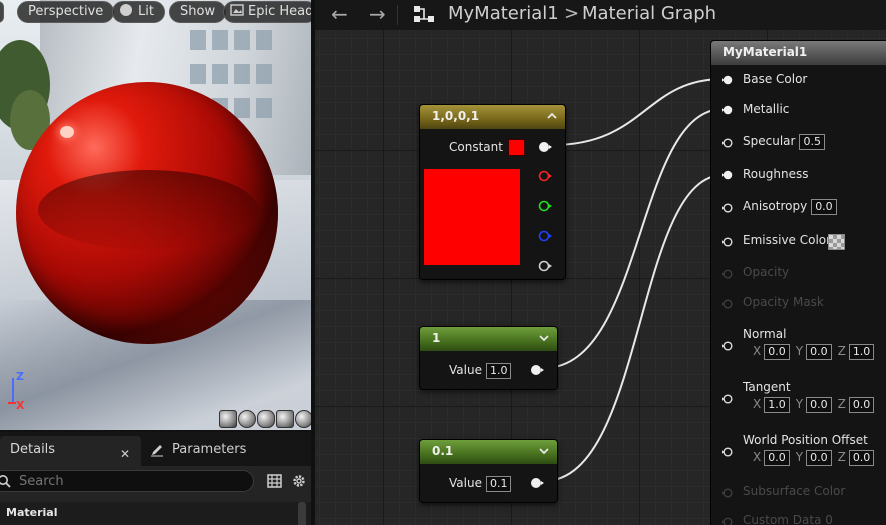  I want to click on tab-parameters: Parameters, so click(196, 451).